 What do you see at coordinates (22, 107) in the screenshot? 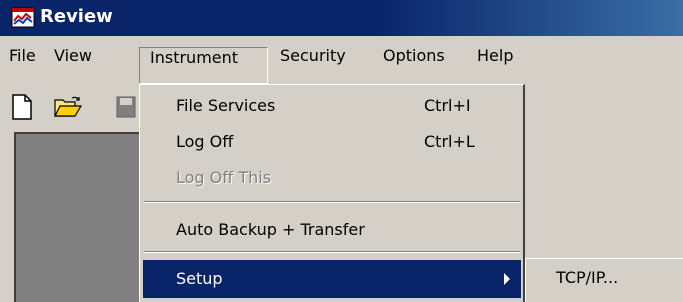
I see `new-document-icon` at bounding box center [22, 107].